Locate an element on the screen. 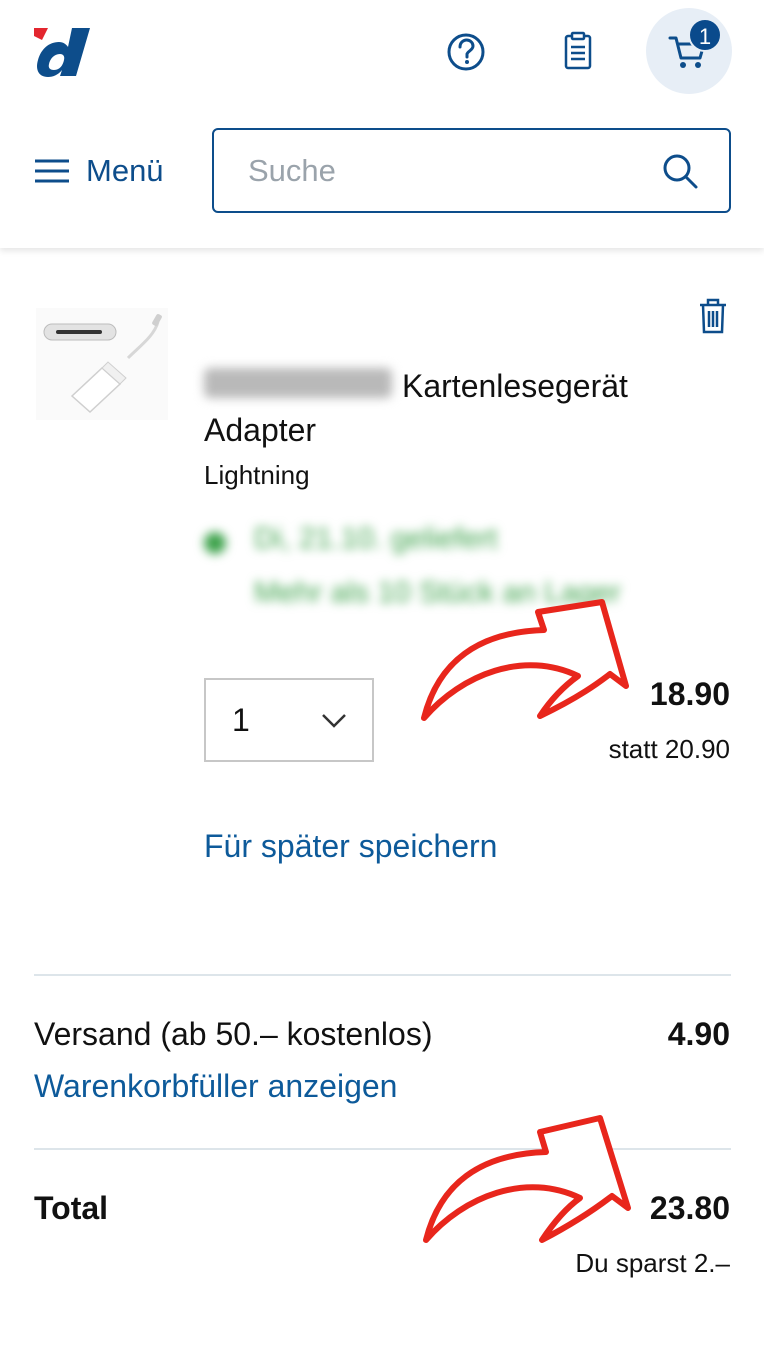 The width and height of the screenshot is (764, 1350). product-title-line2: Adapter is located at coordinates (260, 430).